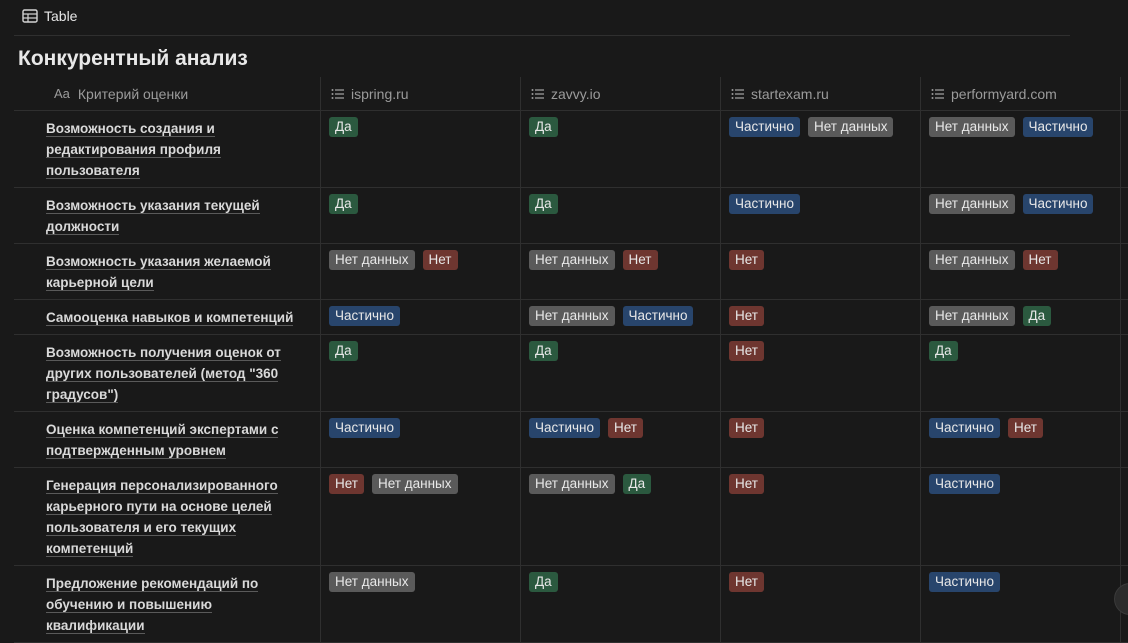 The width and height of the screenshot is (1128, 643). I want to click on criterion-text: должности, so click(83, 227).